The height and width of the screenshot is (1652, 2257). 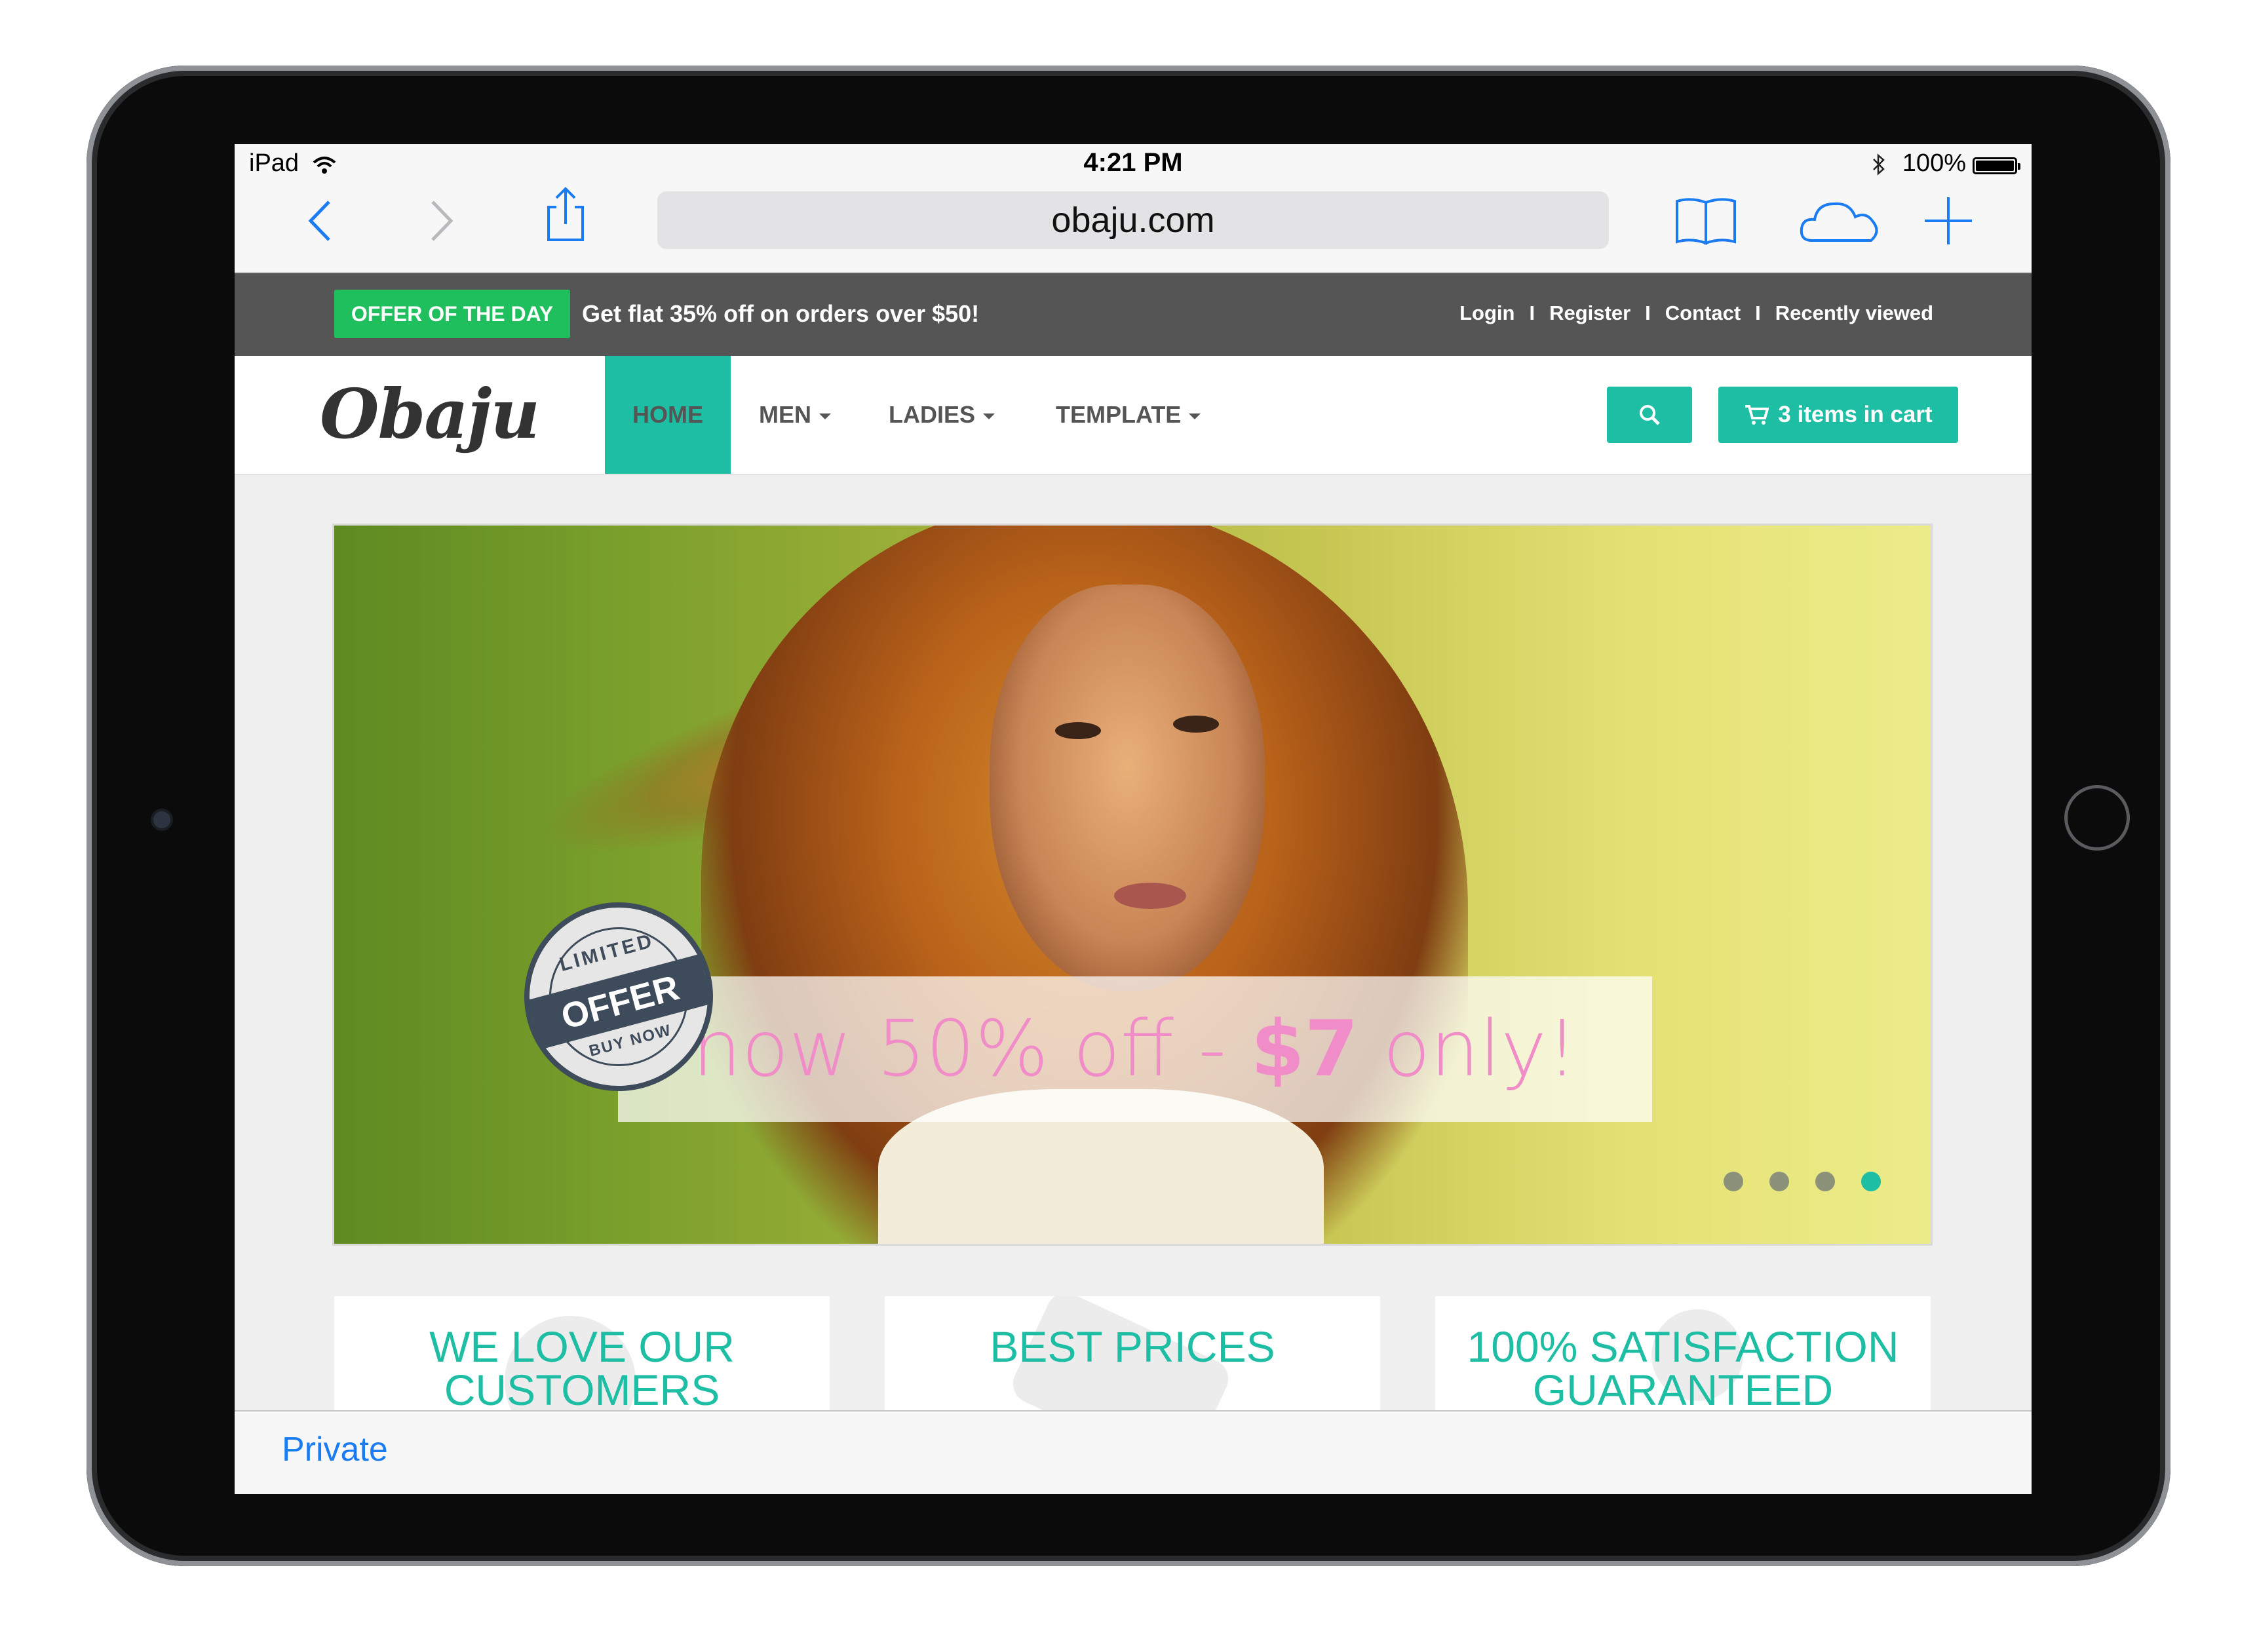 I want to click on share-icon, so click(x=565, y=214).